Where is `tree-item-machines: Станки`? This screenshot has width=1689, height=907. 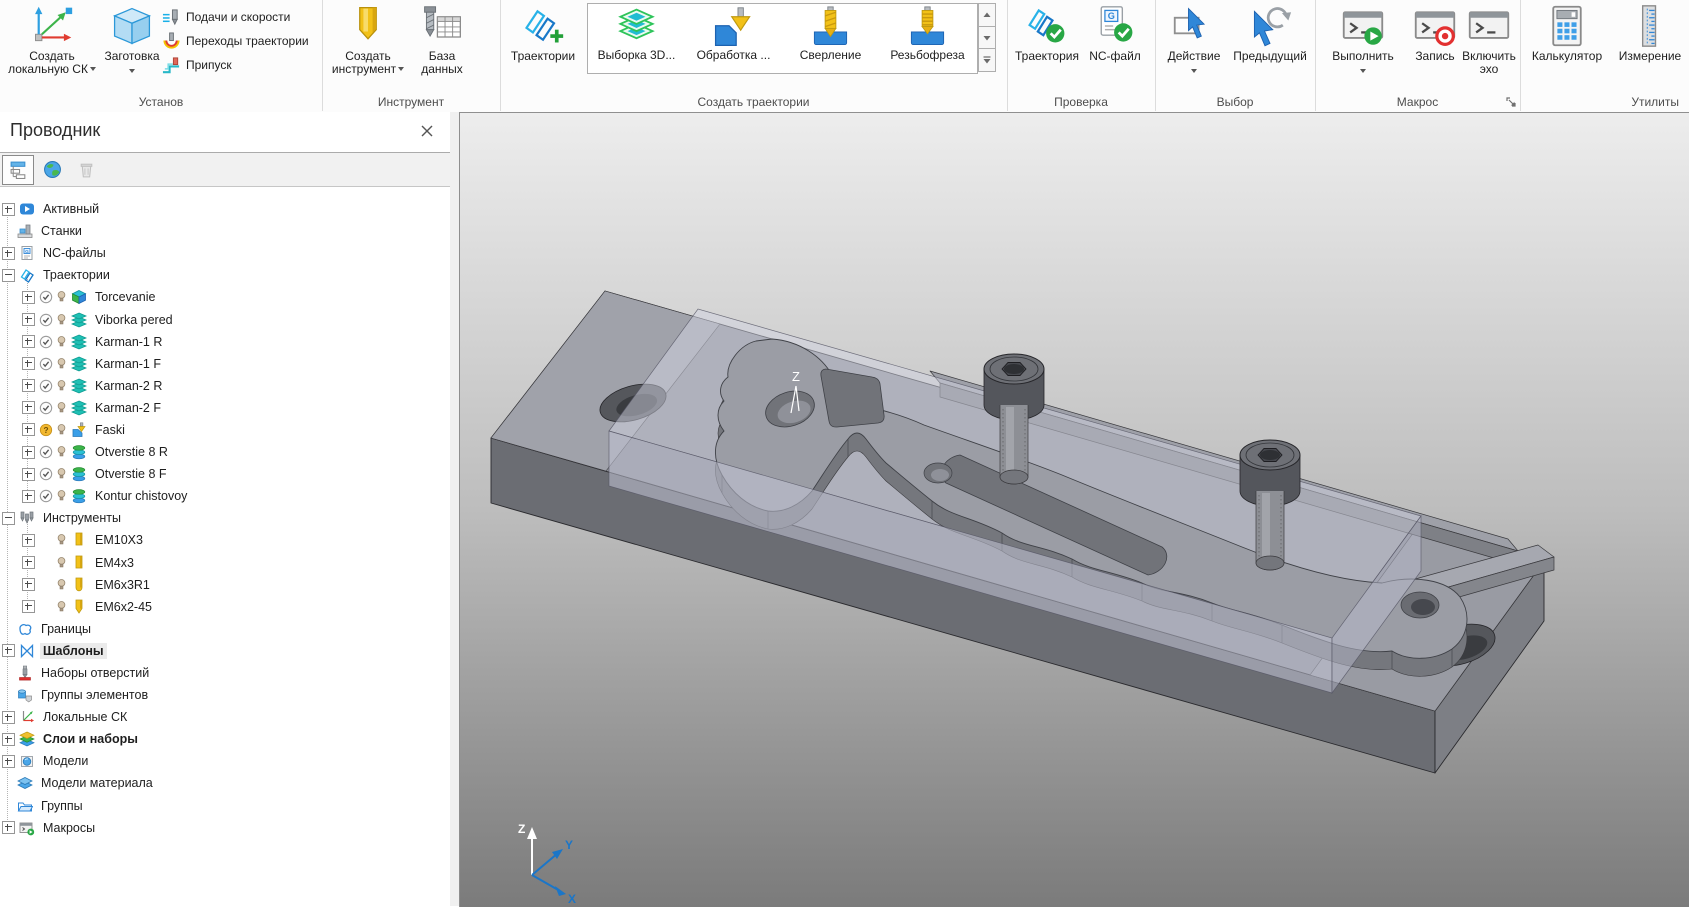
tree-item-machines: Станки is located at coordinates (225, 231).